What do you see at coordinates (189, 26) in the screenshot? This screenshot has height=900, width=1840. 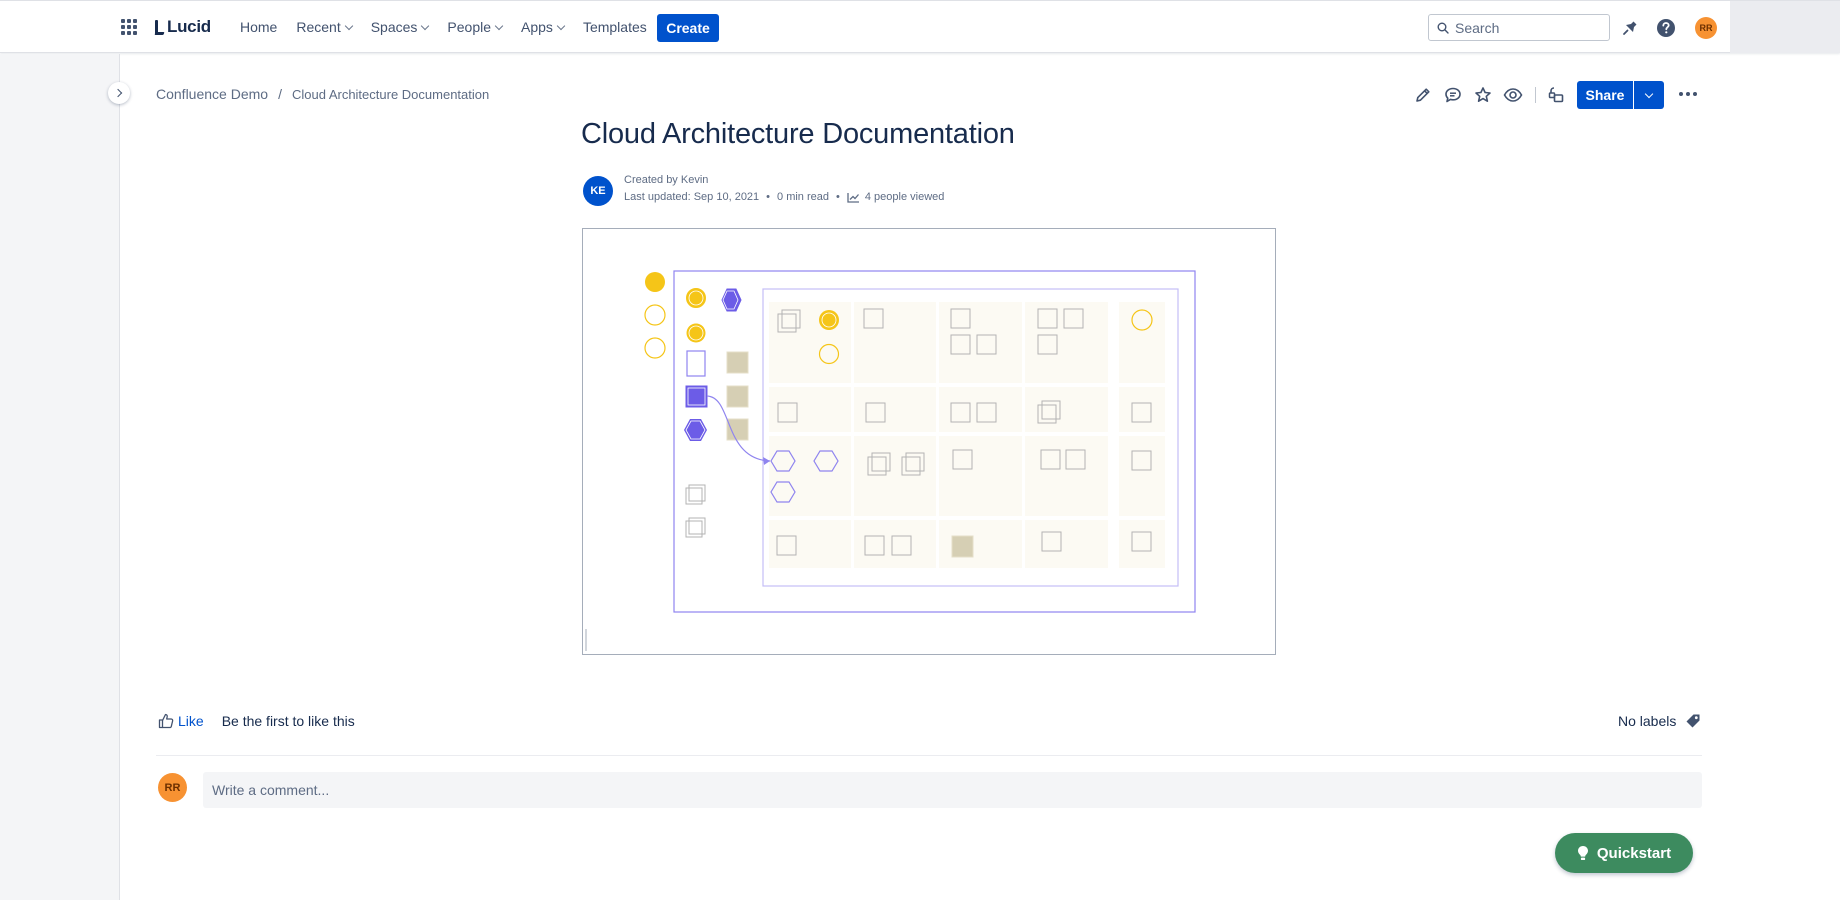 I see `logo-text: Lucid` at bounding box center [189, 26].